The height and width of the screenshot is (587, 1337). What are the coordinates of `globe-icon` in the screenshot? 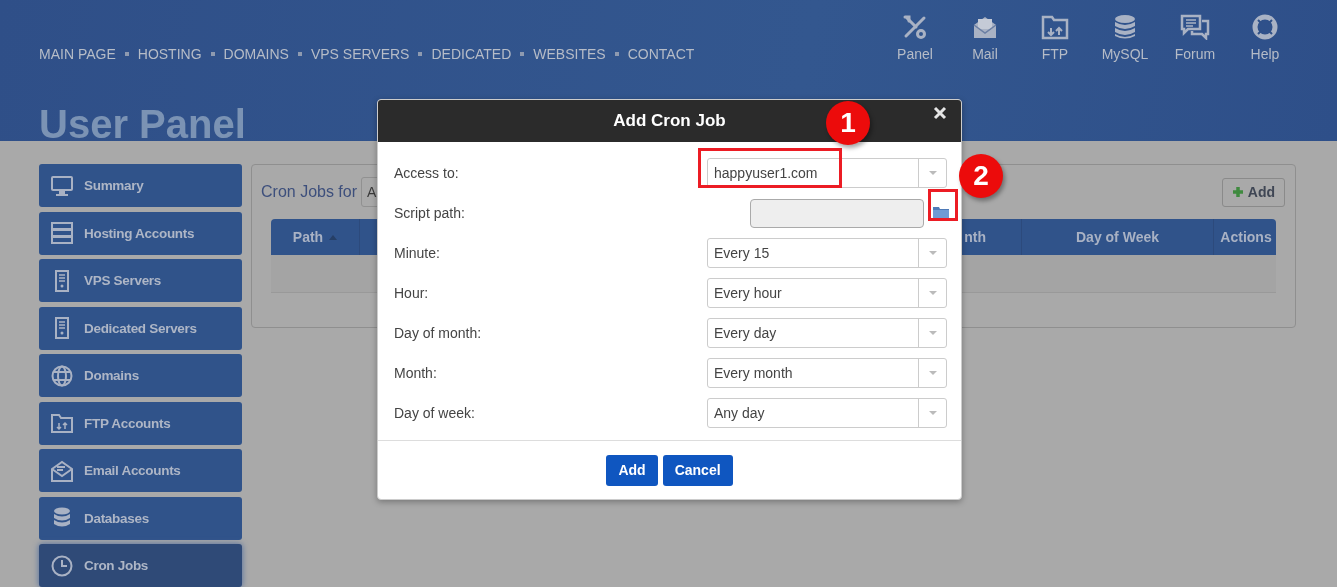 It's located at (61, 375).